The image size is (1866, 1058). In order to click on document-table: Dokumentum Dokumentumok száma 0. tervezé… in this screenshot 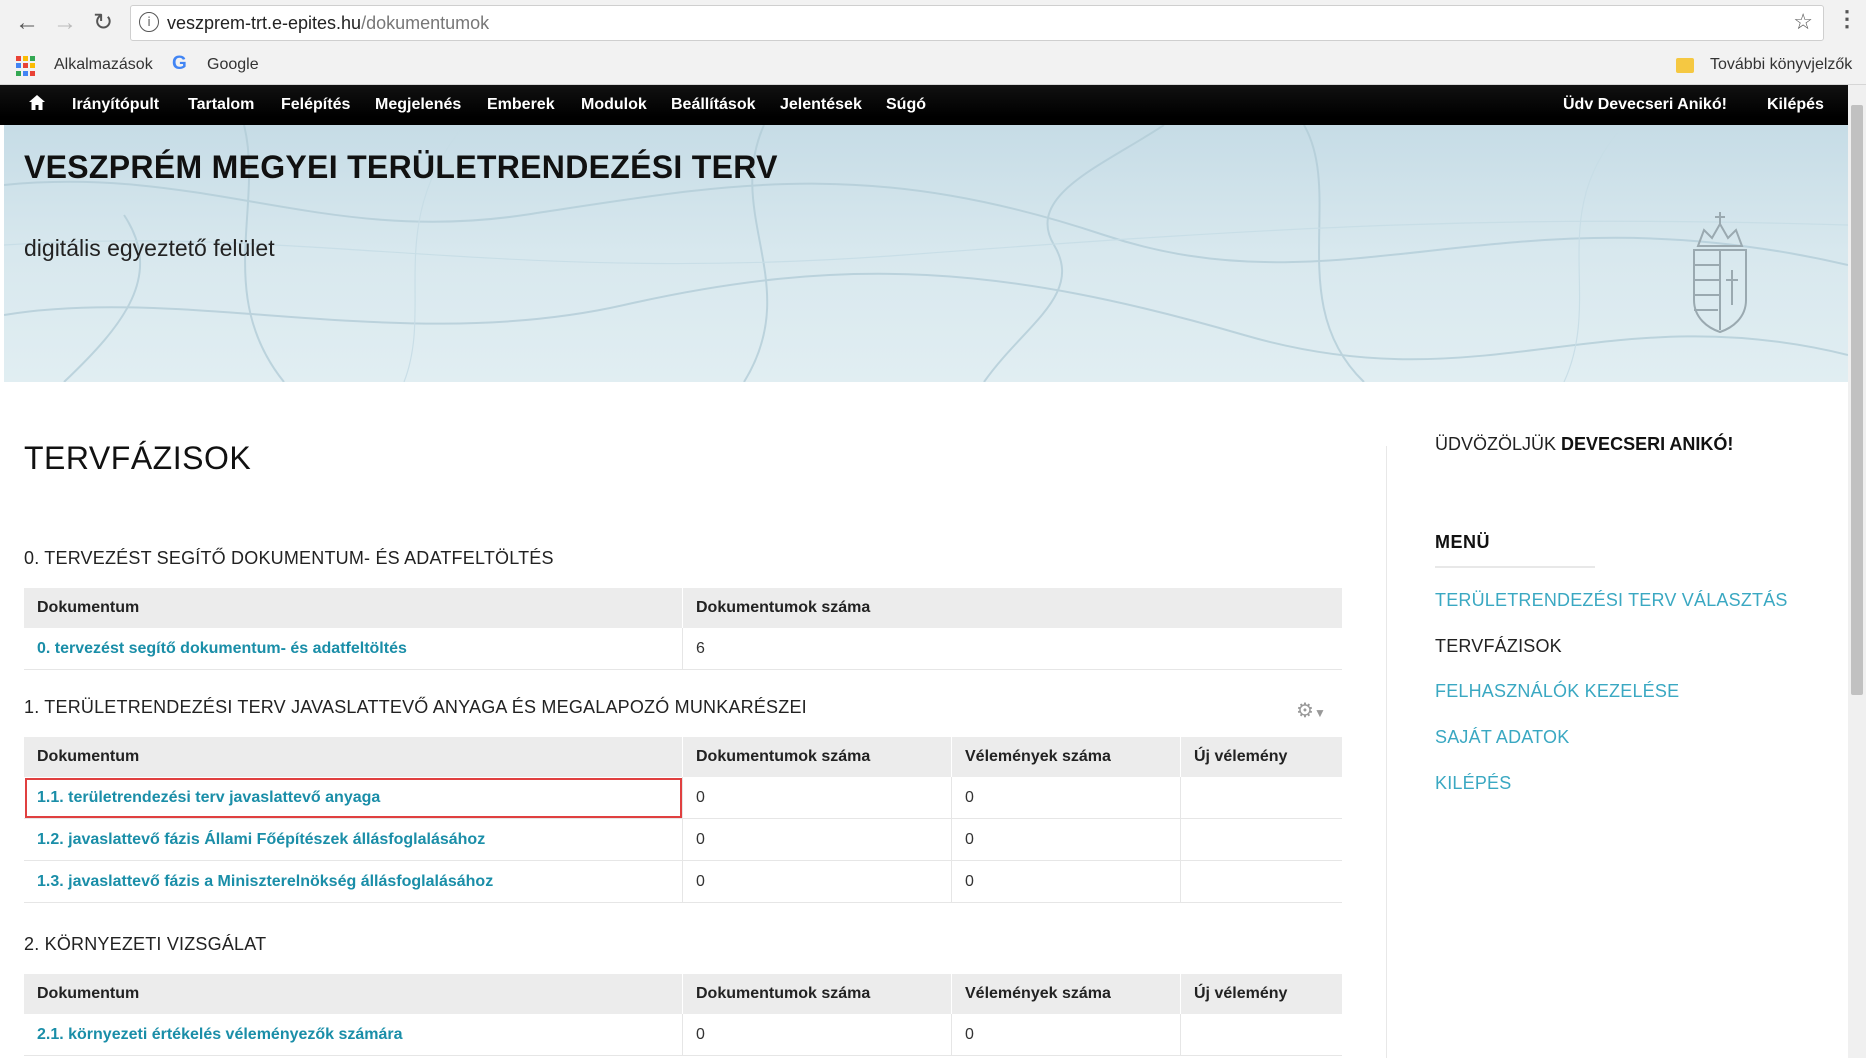, I will do `click(683, 629)`.